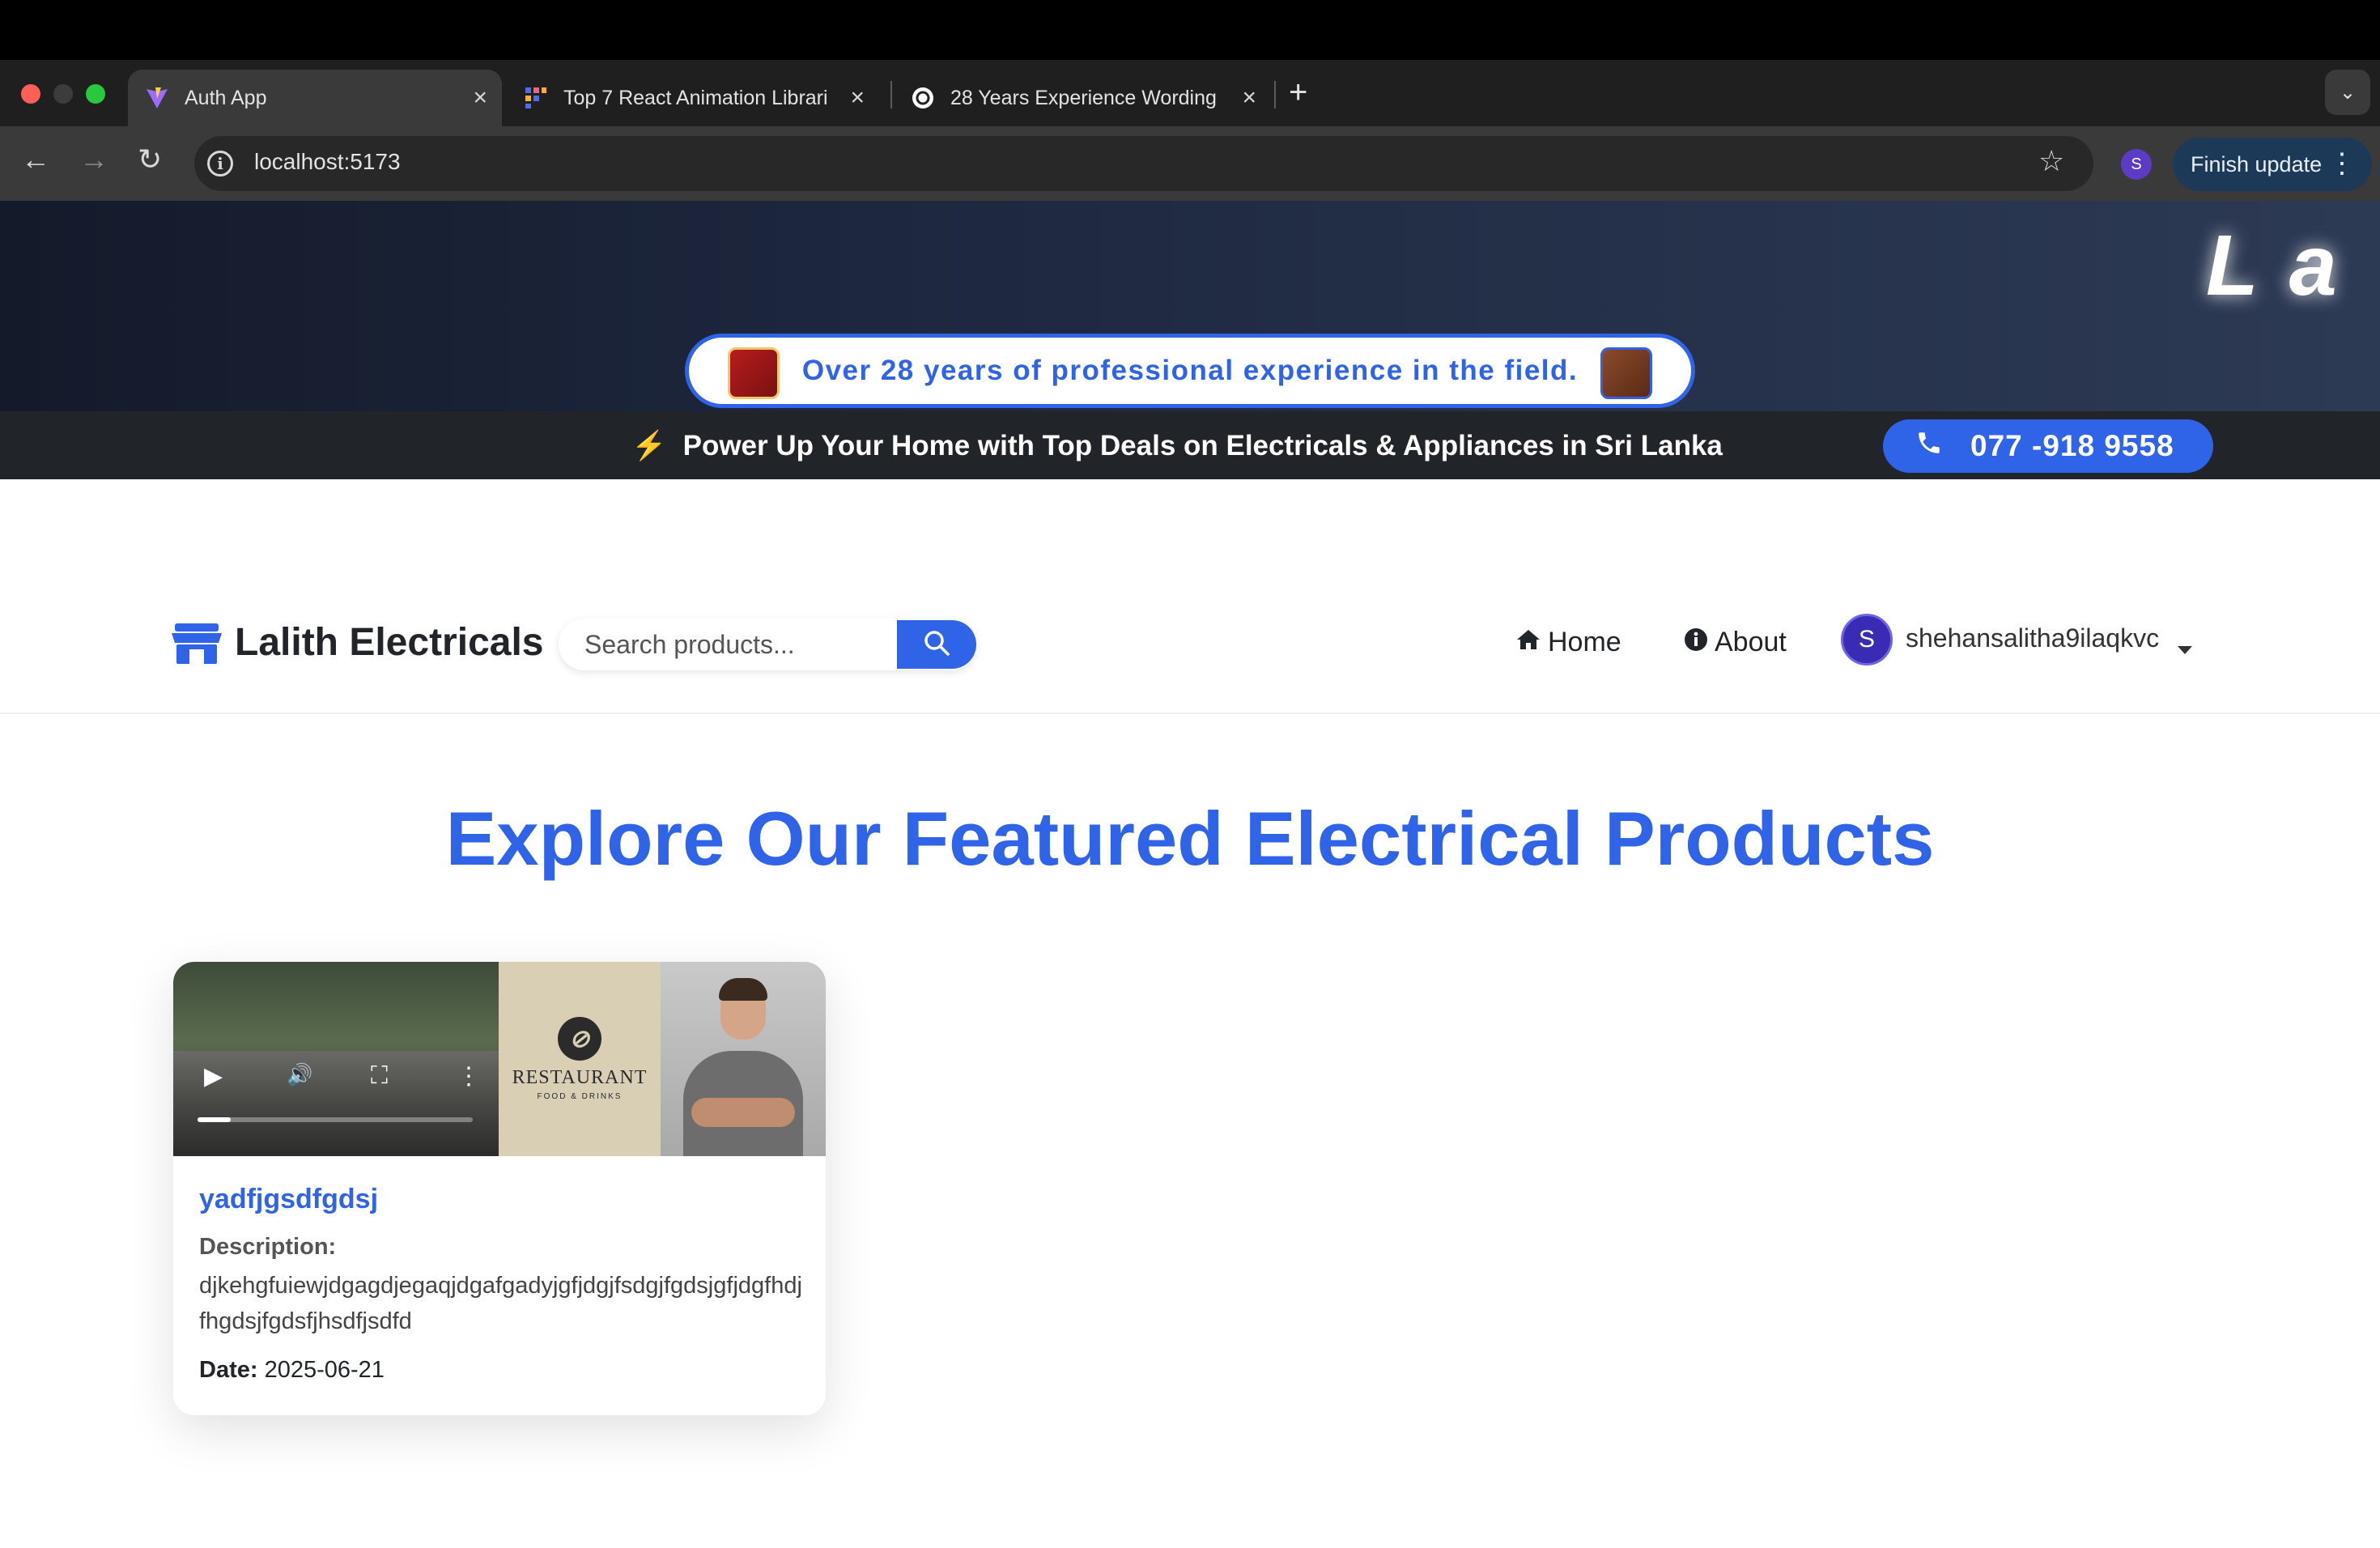  Describe the element at coordinates (580, 1097) in the screenshot. I see `restaurant-logo-subtext: FOOD & DRINKS` at that location.